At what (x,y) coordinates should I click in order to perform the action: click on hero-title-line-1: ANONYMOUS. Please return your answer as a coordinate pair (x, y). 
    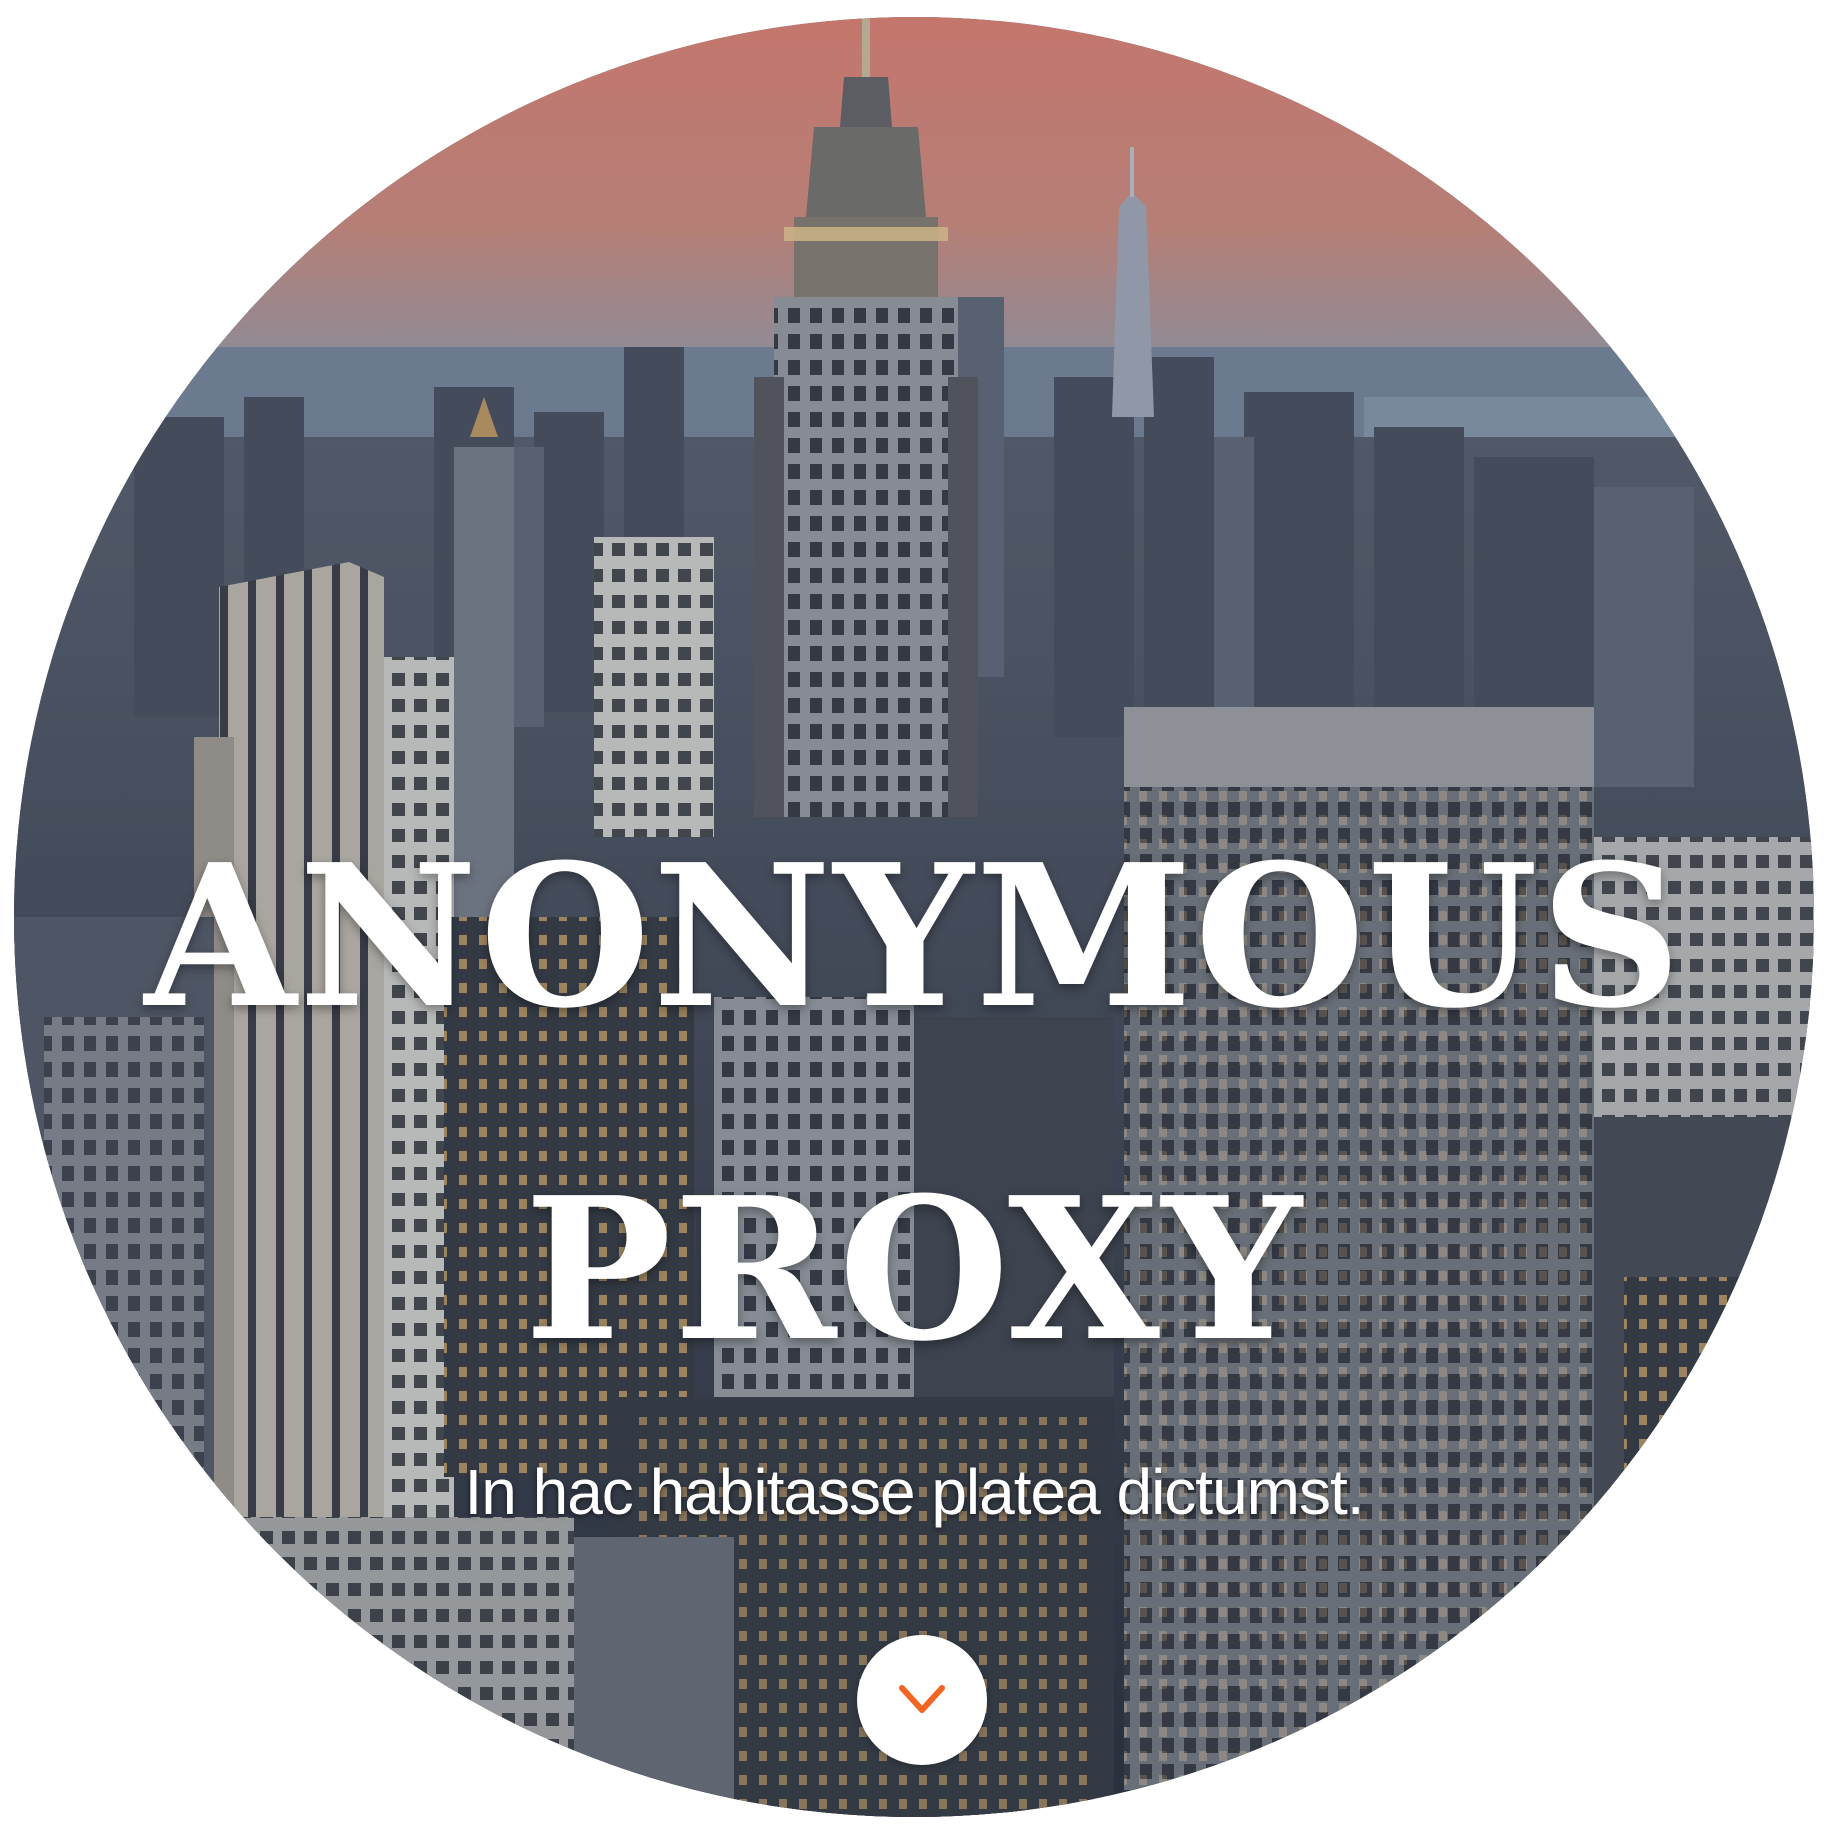
    Looking at the image, I should click on (914, 937).